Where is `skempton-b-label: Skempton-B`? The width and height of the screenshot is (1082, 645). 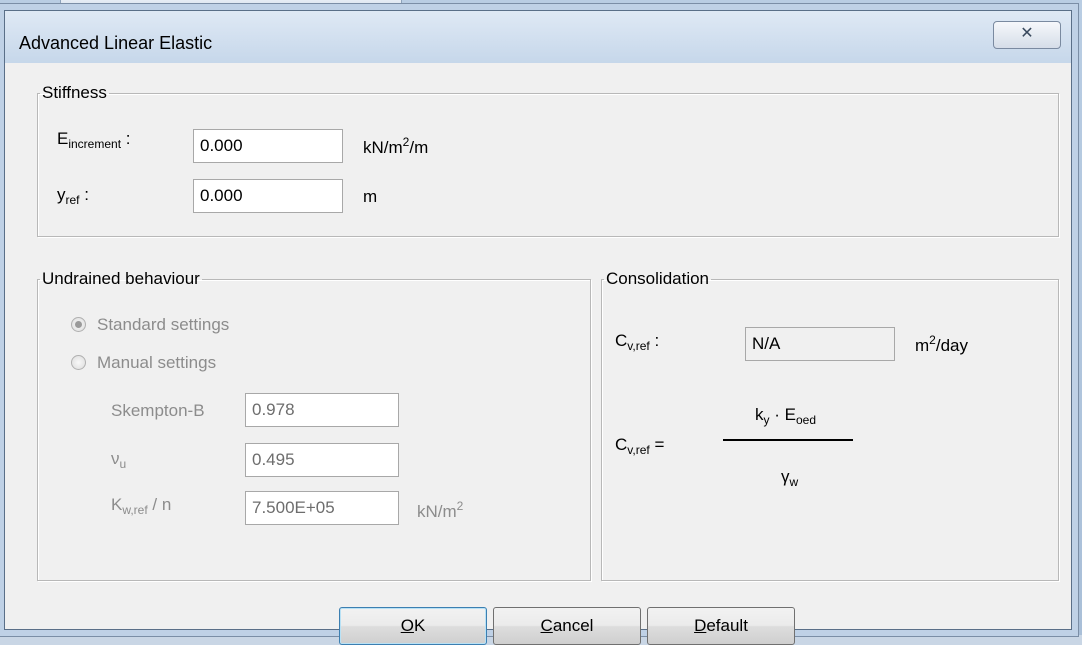
skempton-b-label: Skempton-B is located at coordinates (158, 410).